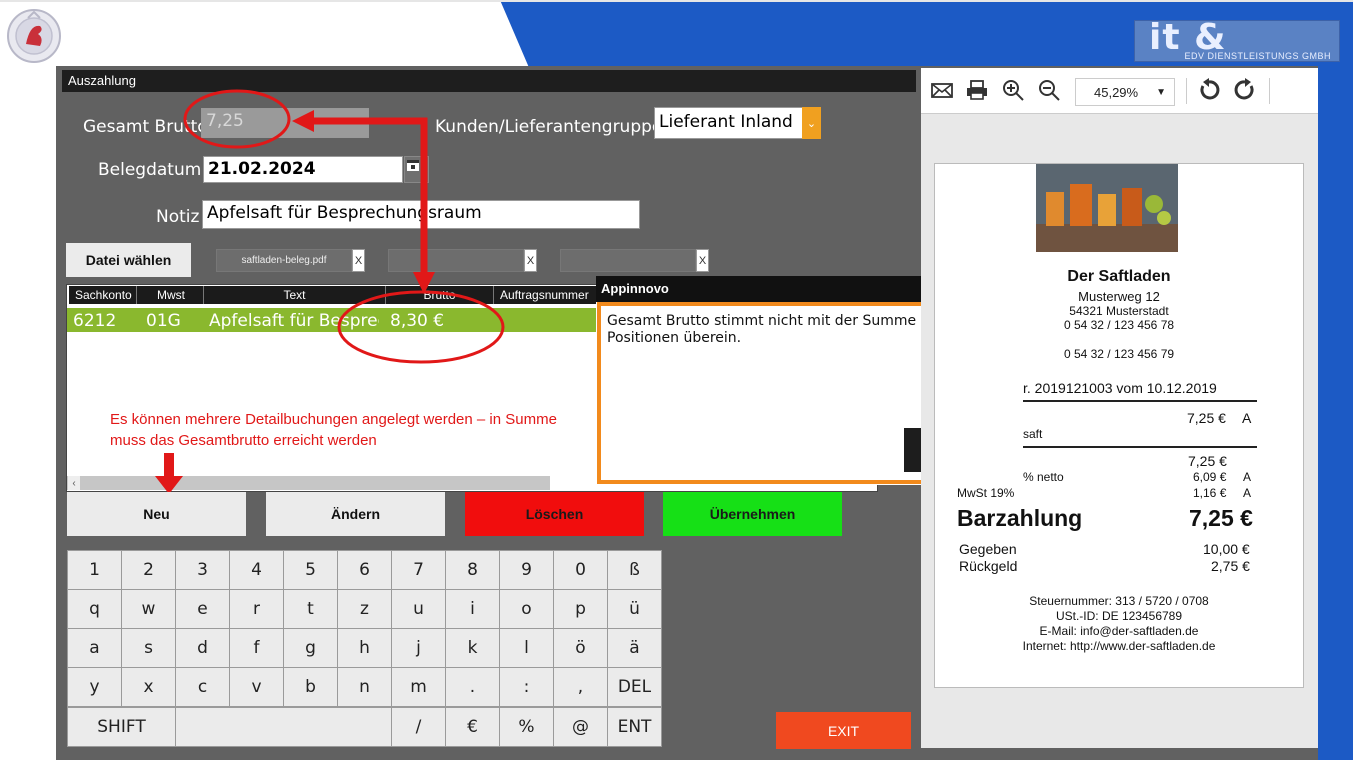  I want to click on key-ü: ü, so click(634, 609).